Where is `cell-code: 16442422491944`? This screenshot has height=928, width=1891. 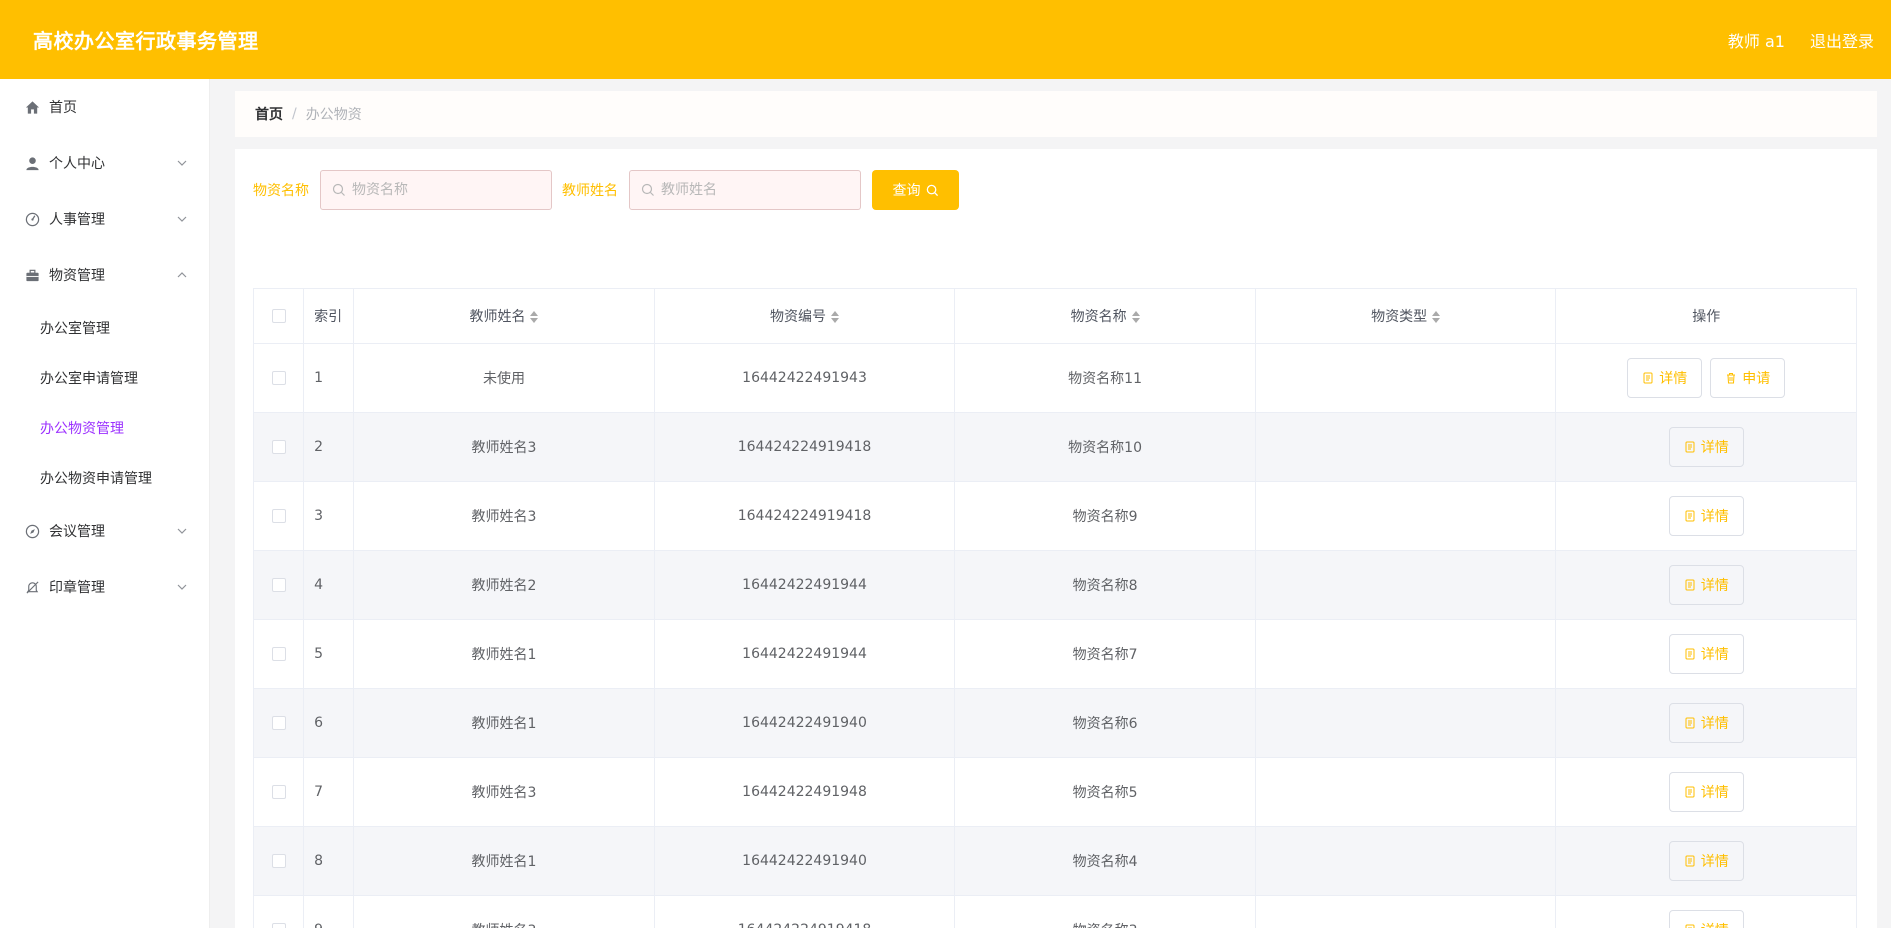 cell-code: 16442422491944 is located at coordinates (805, 654).